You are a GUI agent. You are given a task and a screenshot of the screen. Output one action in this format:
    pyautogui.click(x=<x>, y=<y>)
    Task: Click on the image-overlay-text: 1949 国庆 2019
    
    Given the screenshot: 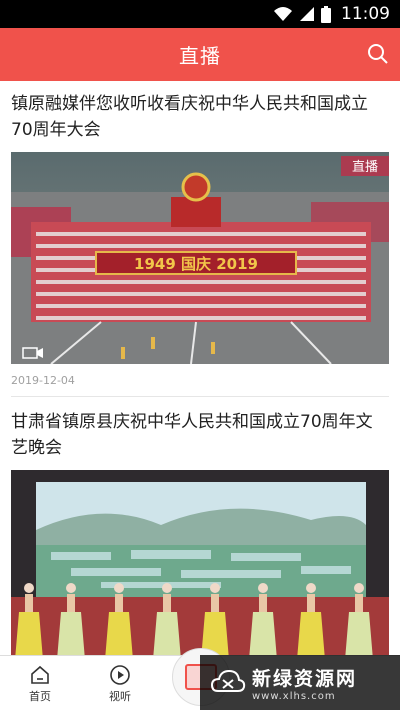 What is the action you would take?
    pyautogui.click(x=196, y=264)
    